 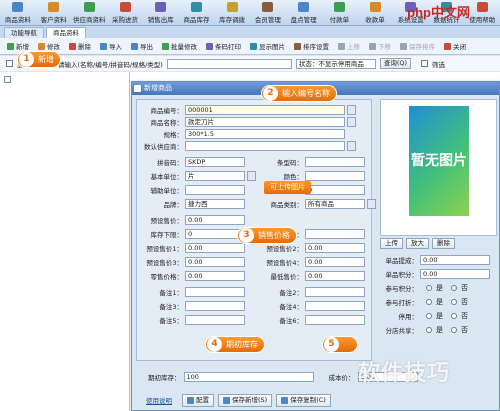 What do you see at coordinates (80, 46) in the screenshot?
I see `toolbar-button: 删除` at bounding box center [80, 46].